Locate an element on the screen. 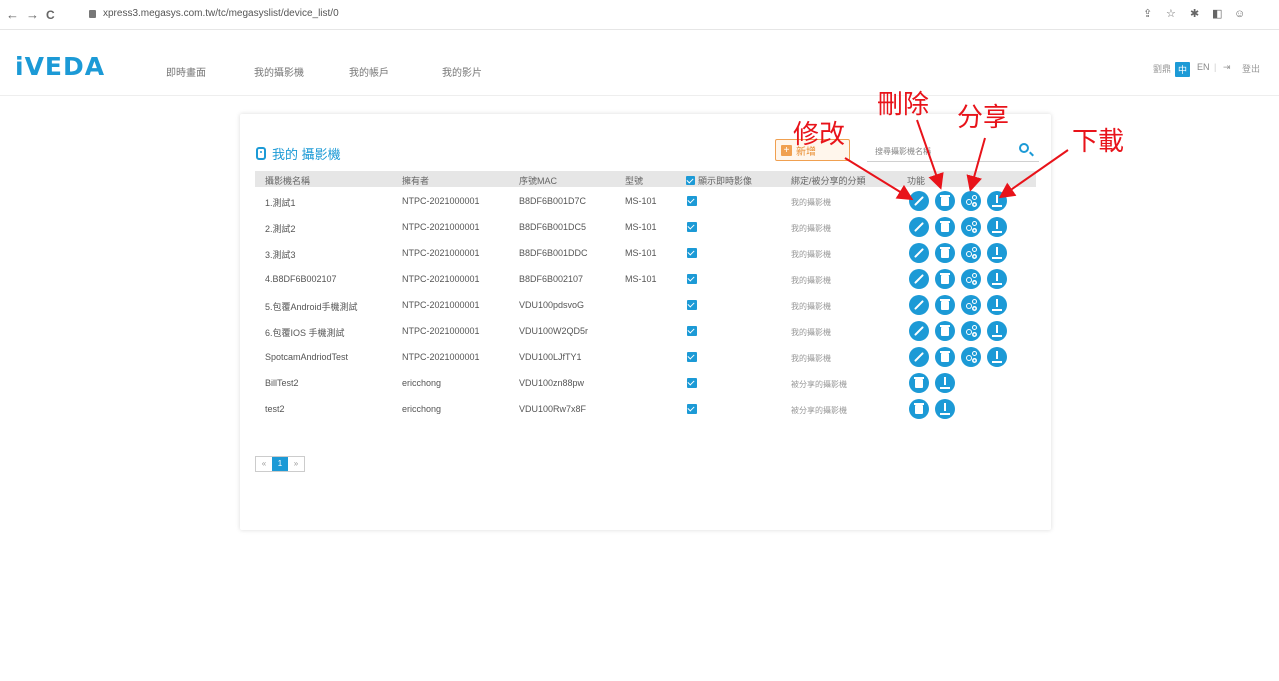  back-icon: ← is located at coordinates (12, 15).